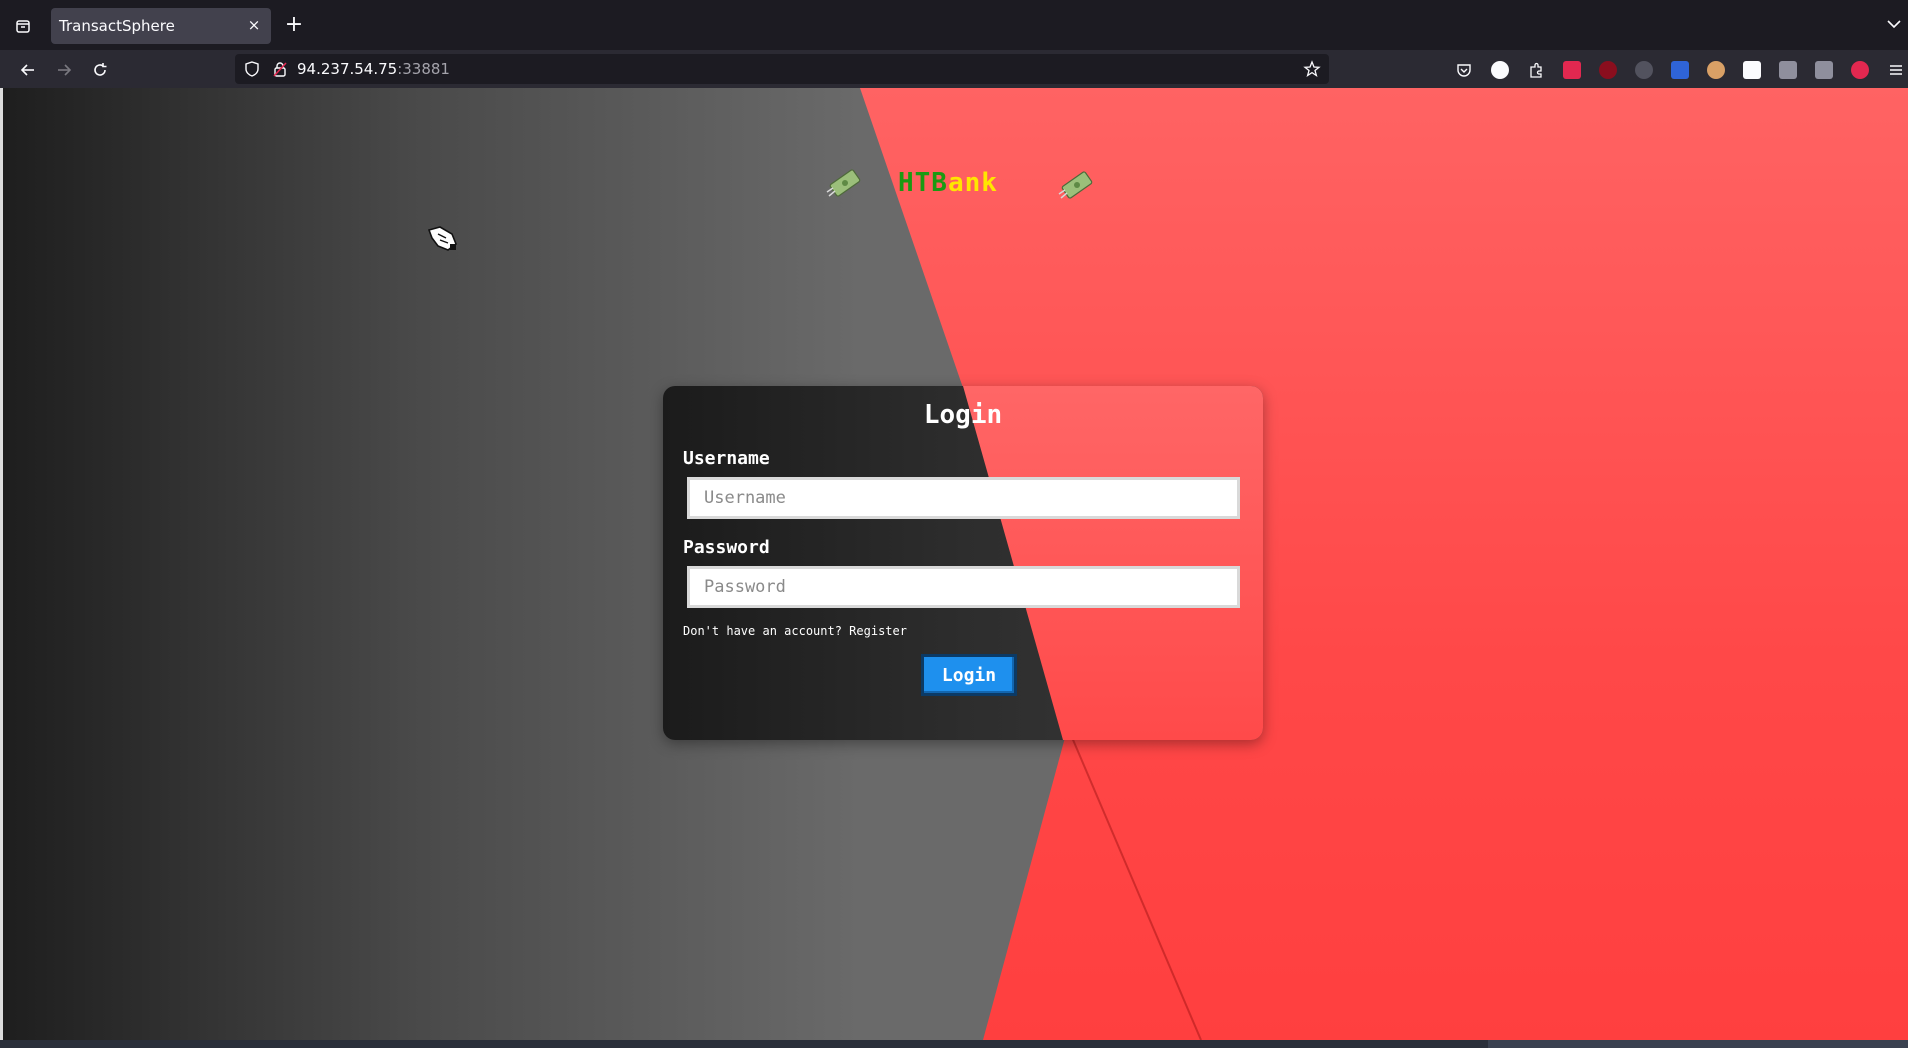 This screenshot has width=1908, height=1048. I want to click on brand-header: HTBank, so click(959, 191).